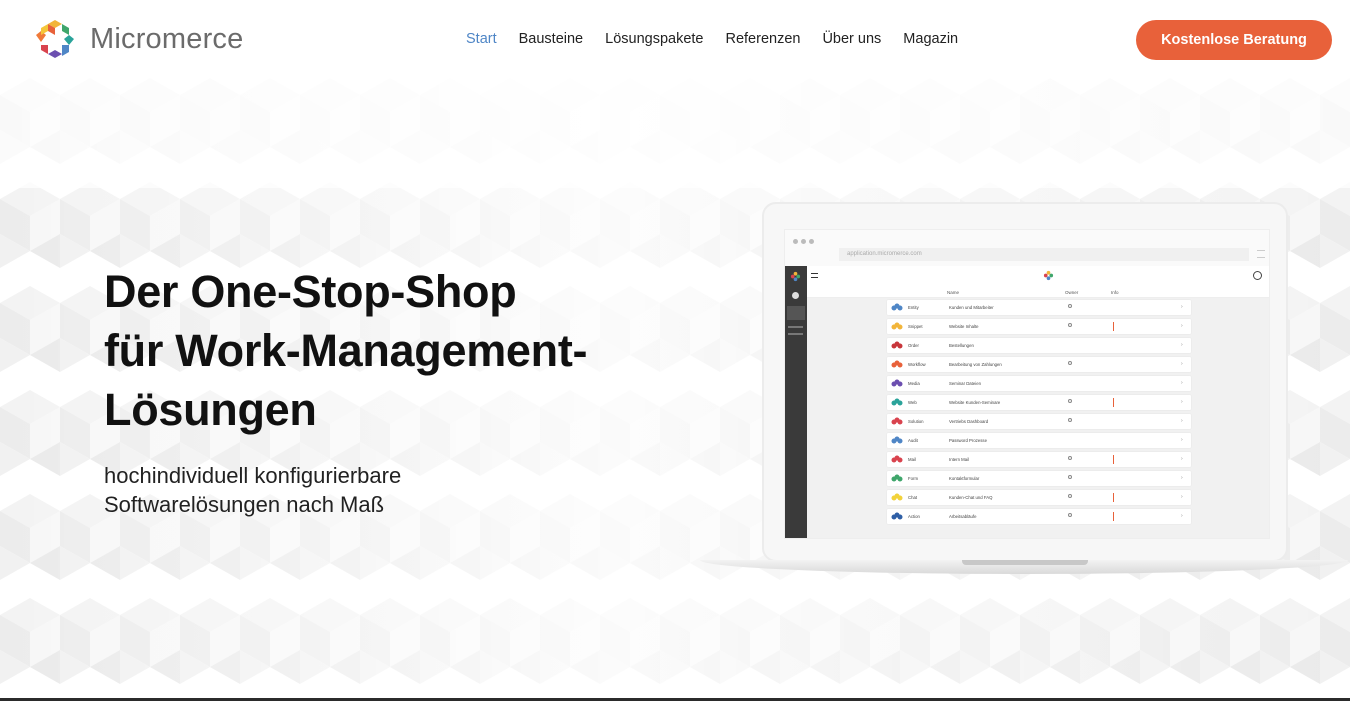 This screenshot has width=1350, height=701. What do you see at coordinates (1039, 402) in the screenshot?
I see `list-item: Web Website Kunden-Seminare ›` at bounding box center [1039, 402].